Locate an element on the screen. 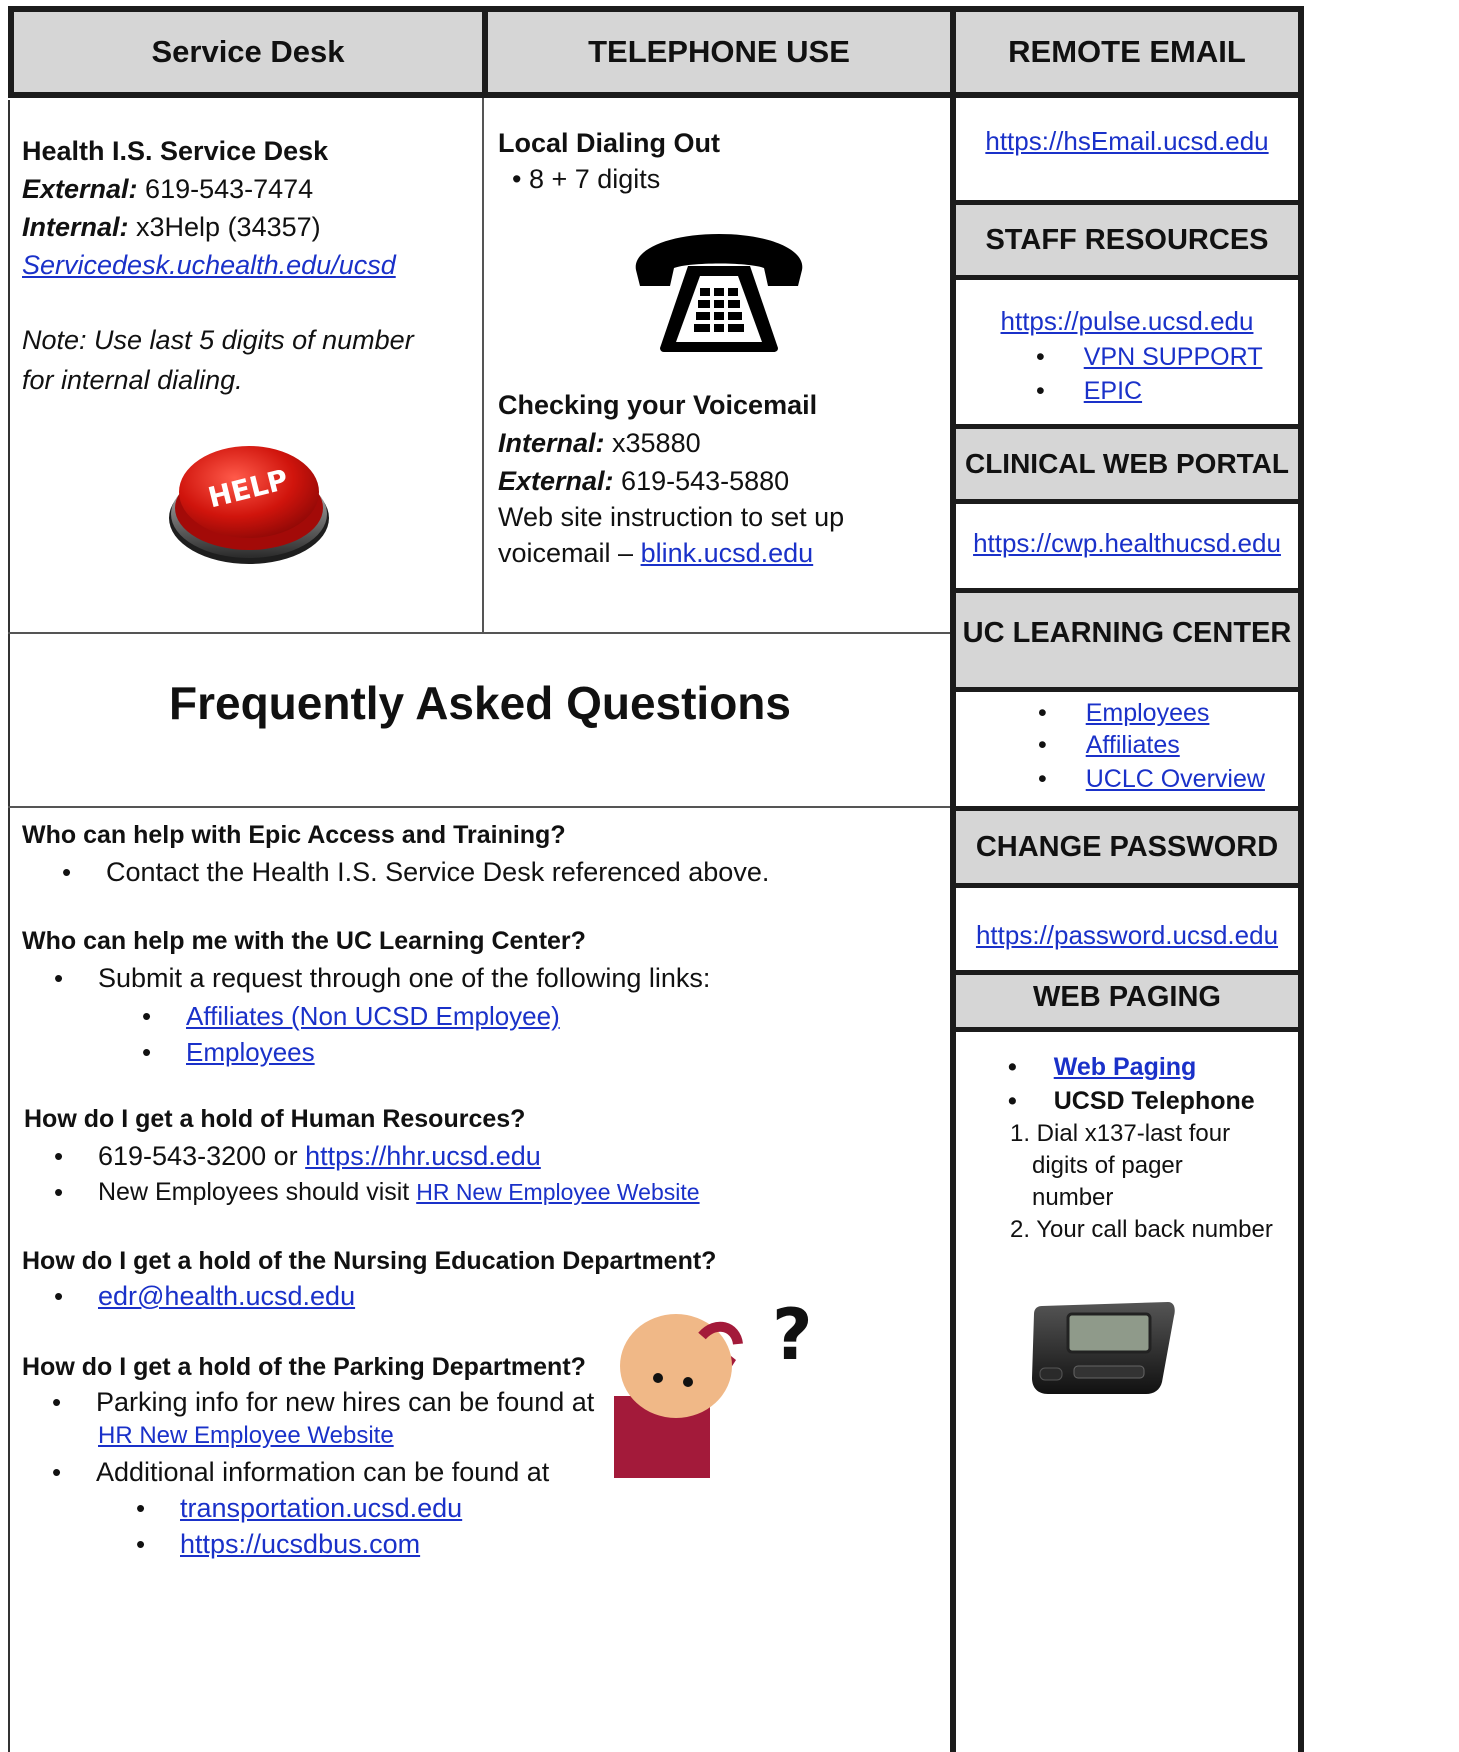 This screenshot has width=1459, height=1752. transportation-link: transportation.ucsd.edu is located at coordinates (321, 1508).